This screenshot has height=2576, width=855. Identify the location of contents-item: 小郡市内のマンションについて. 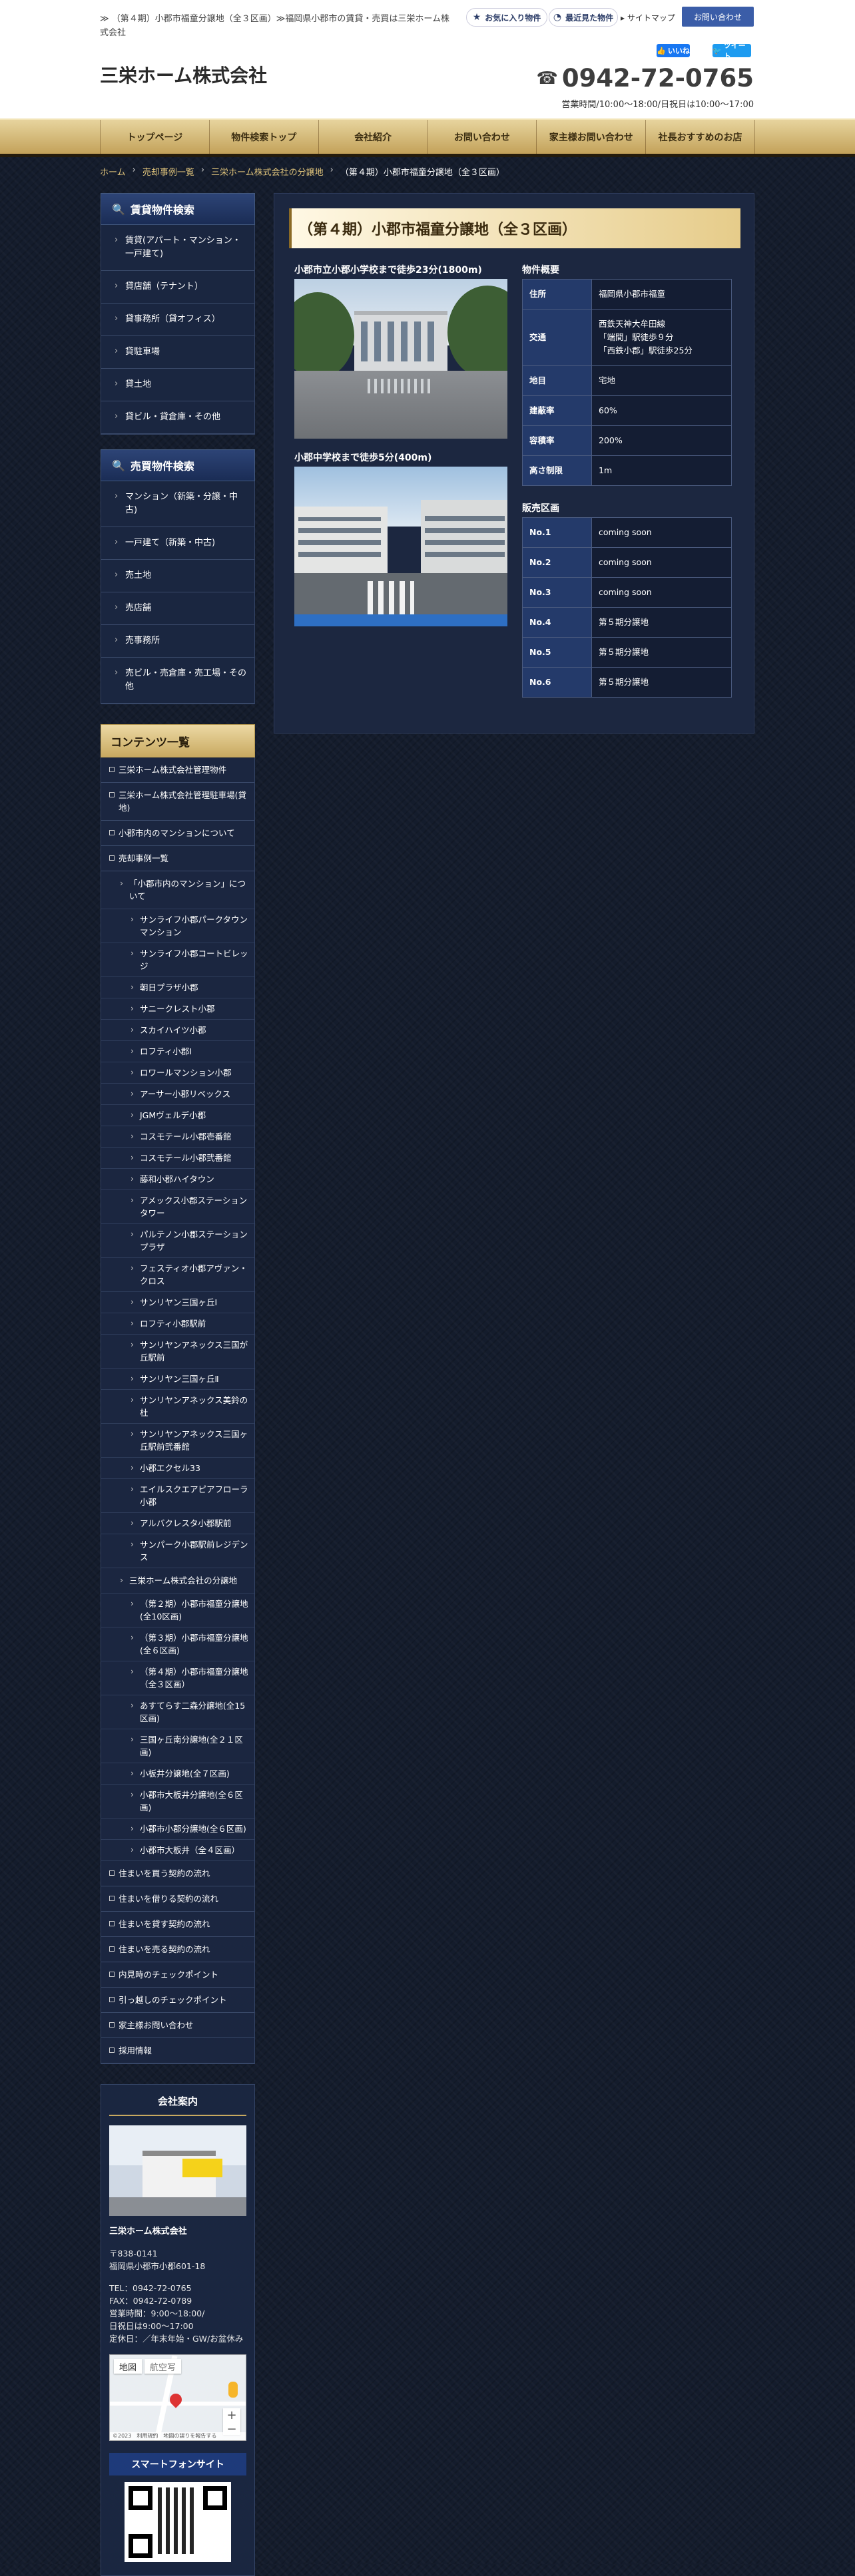
(177, 833).